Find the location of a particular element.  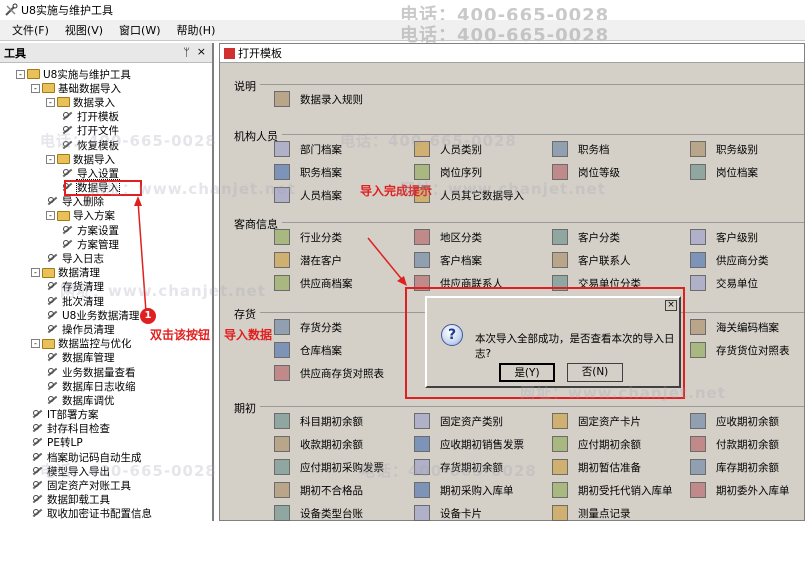

annotation-arrows is located at coordinates (270, 254).